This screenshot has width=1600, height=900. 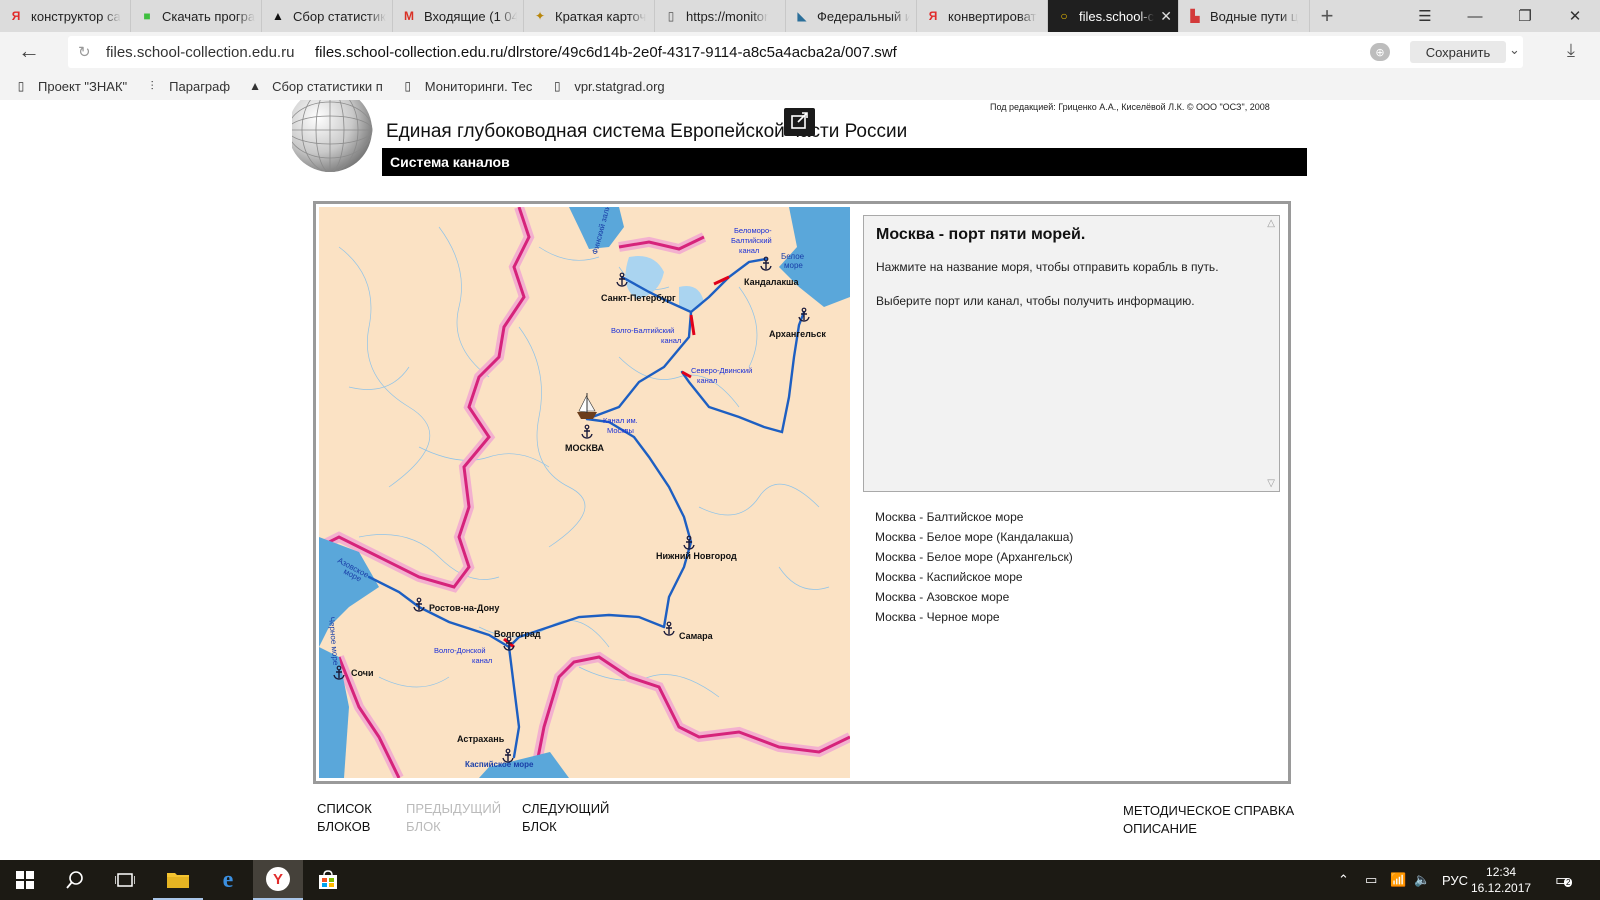 What do you see at coordinates (200, 86) in the screenshot?
I see `bookmark-label: Параграф` at bounding box center [200, 86].